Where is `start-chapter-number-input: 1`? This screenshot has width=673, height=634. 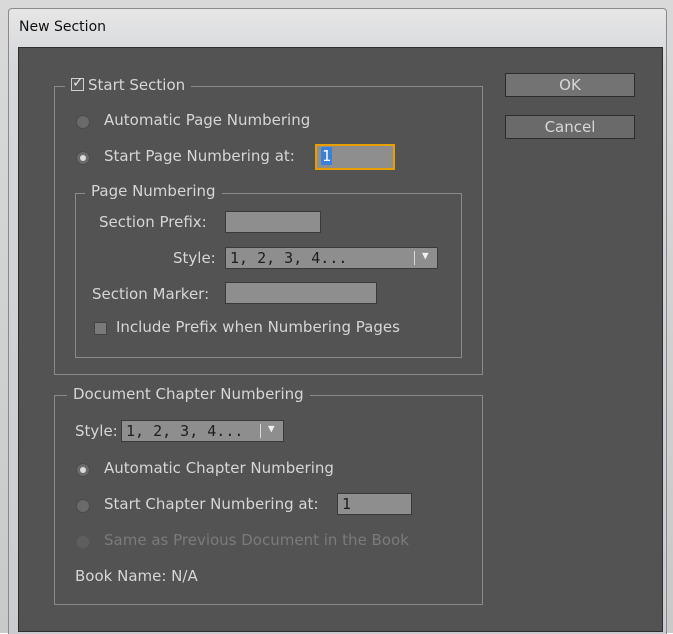
start-chapter-number-input: 1 is located at coordinates (374, 504).